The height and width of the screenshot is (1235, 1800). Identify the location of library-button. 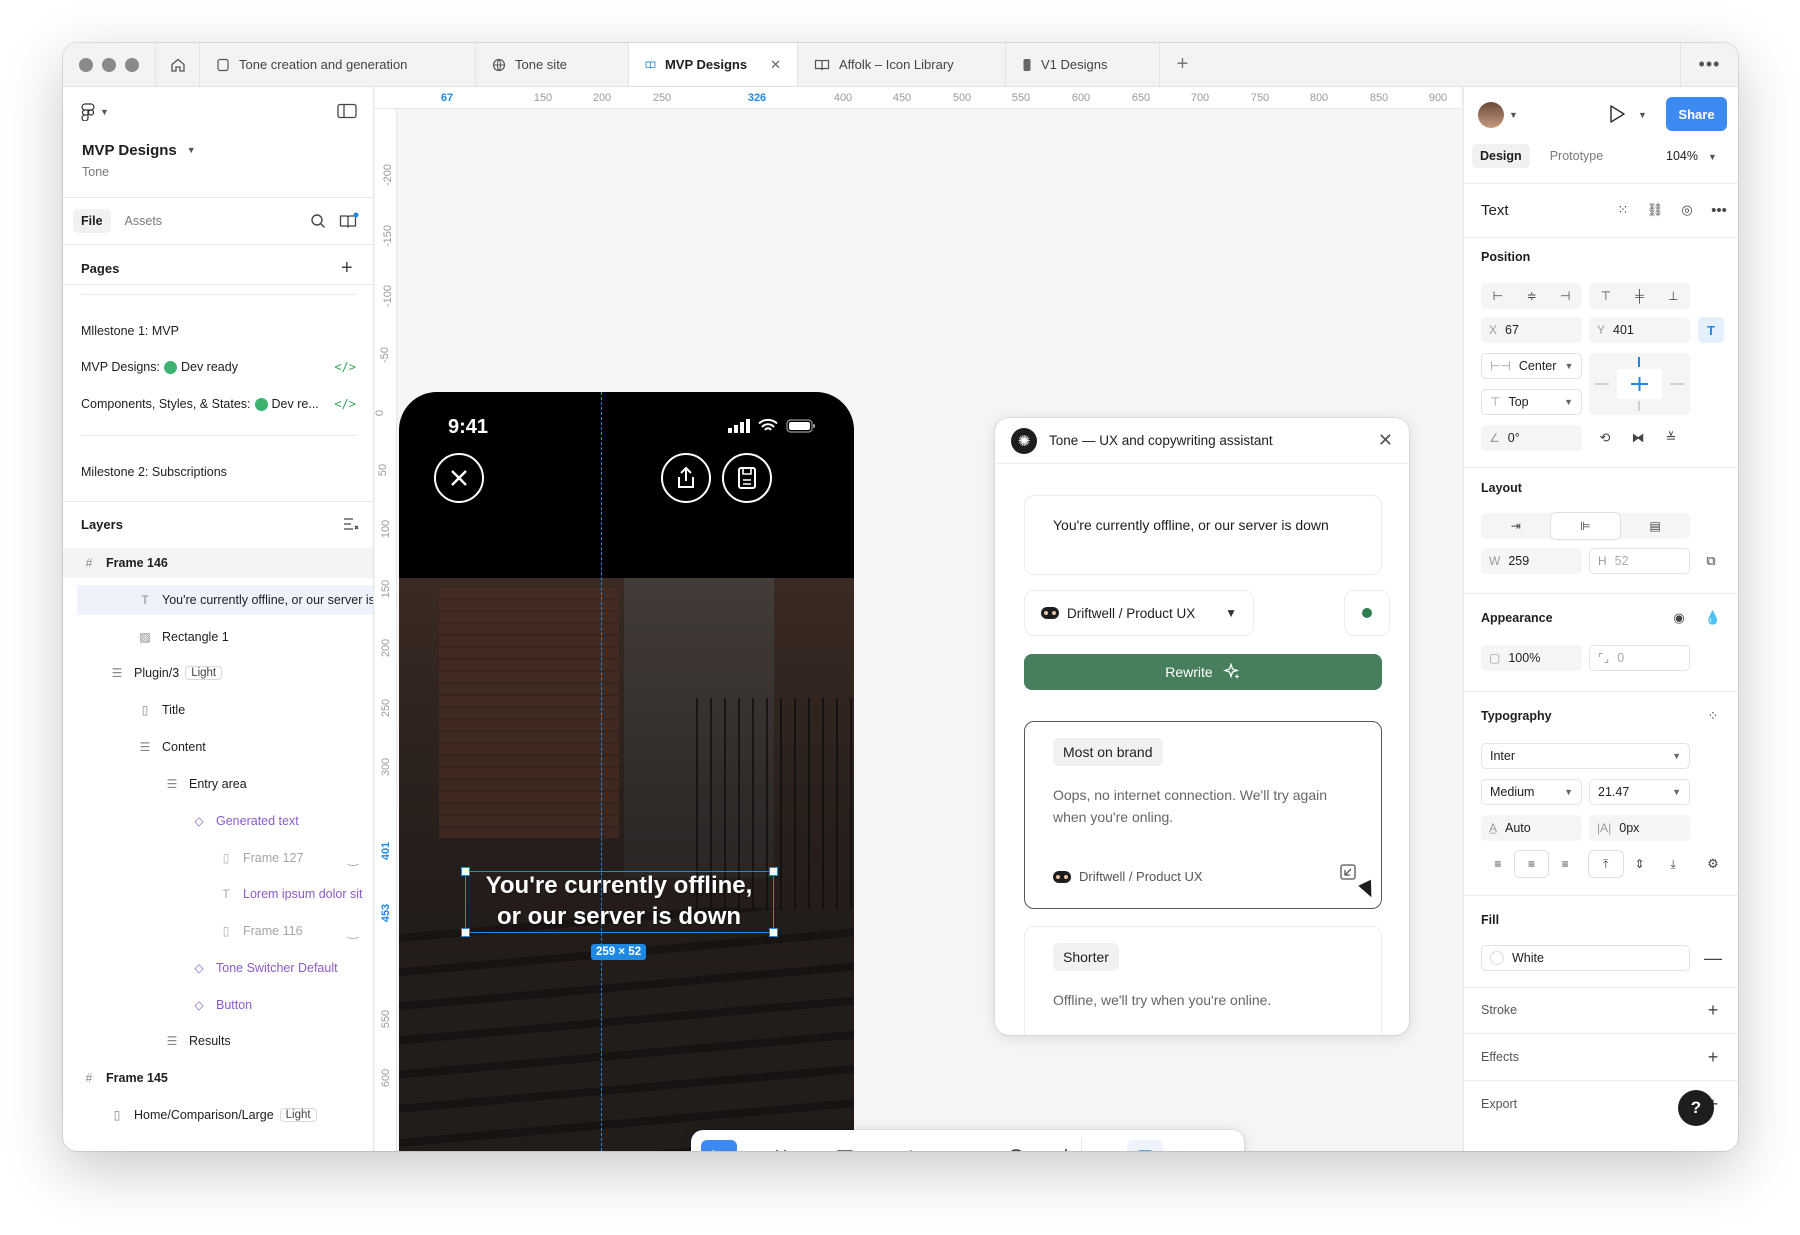
(349, 222).